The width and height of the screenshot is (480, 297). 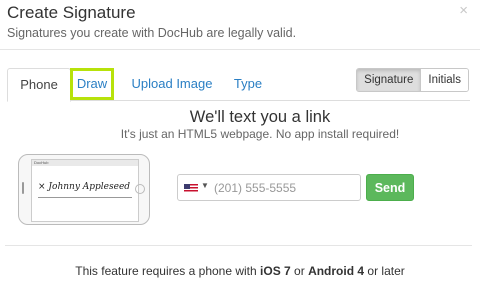 What do you see at coordinates (336, 271) in the screenshot?
I see `requirement-android: Android 4` at bounding box center [336, 271].